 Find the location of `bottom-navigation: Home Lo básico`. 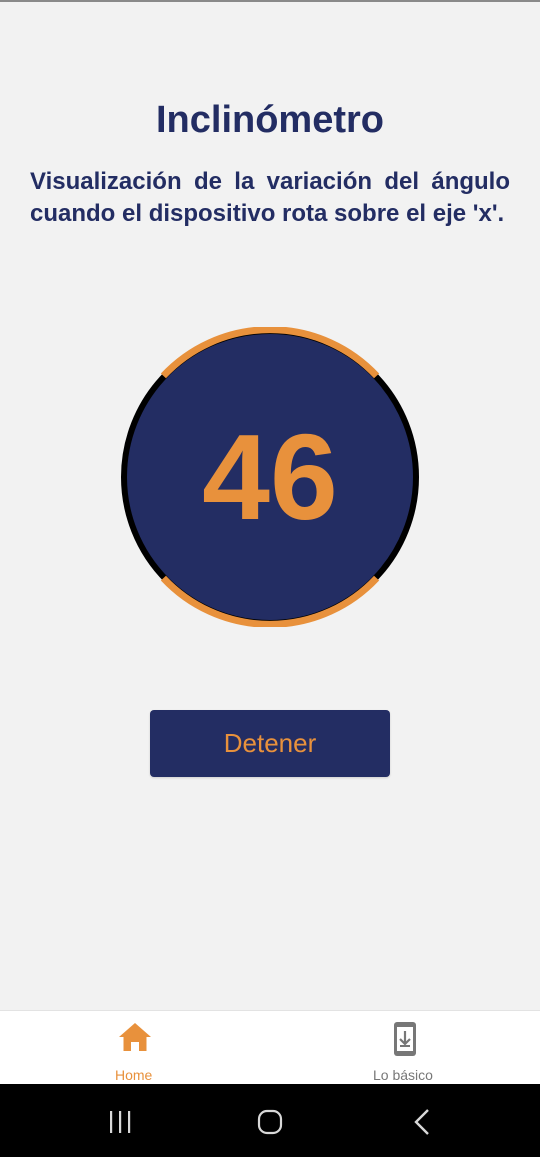

bottom-navigation: Home Lo básico is located at coordinates (270, 1047).